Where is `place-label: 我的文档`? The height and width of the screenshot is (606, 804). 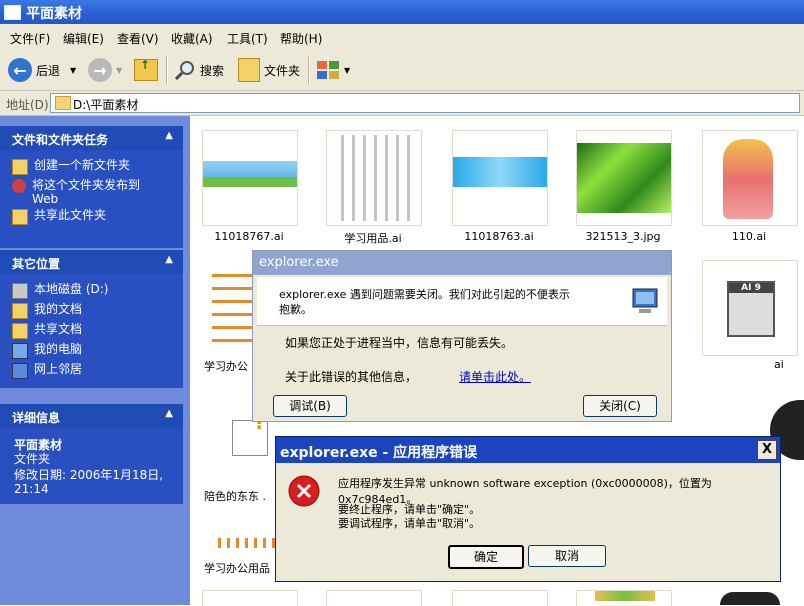
place-label: 我的文档 is located at coordinates (58, 309).